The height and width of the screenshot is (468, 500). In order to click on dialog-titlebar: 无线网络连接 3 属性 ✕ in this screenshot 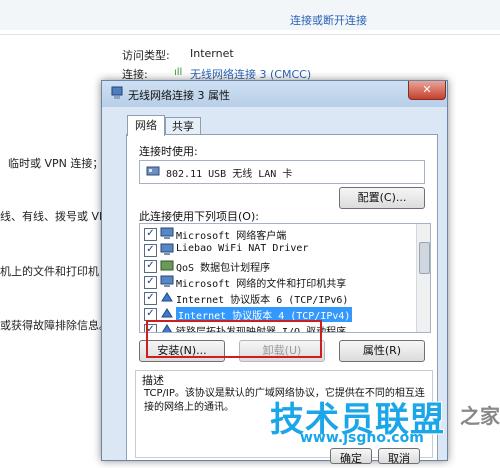, I will do `click(274, 94)`.